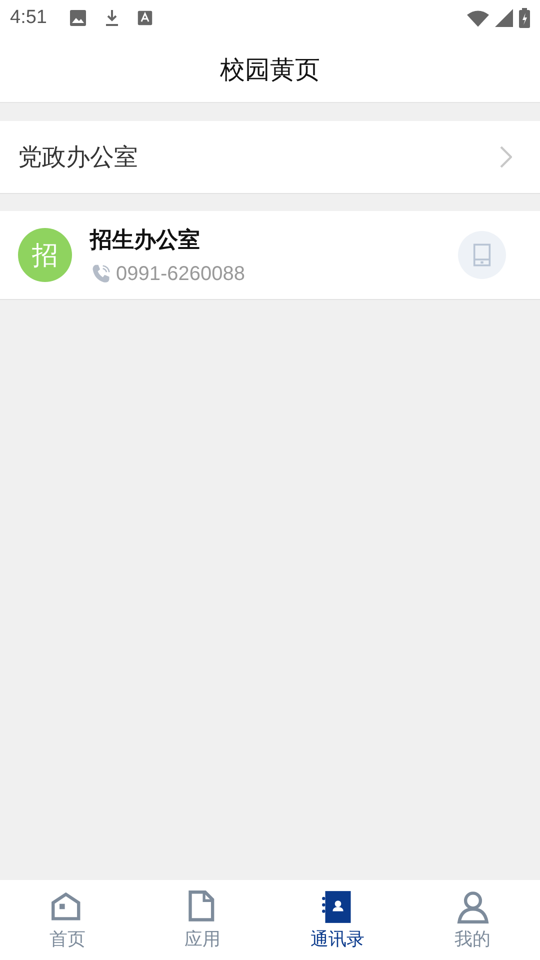 This screenshot has width=540, height=960. Describe the element at coordinates (270, 255) in the screenshot. I see `contact-row: 招 招生办公室 0991-6260088` at that location.